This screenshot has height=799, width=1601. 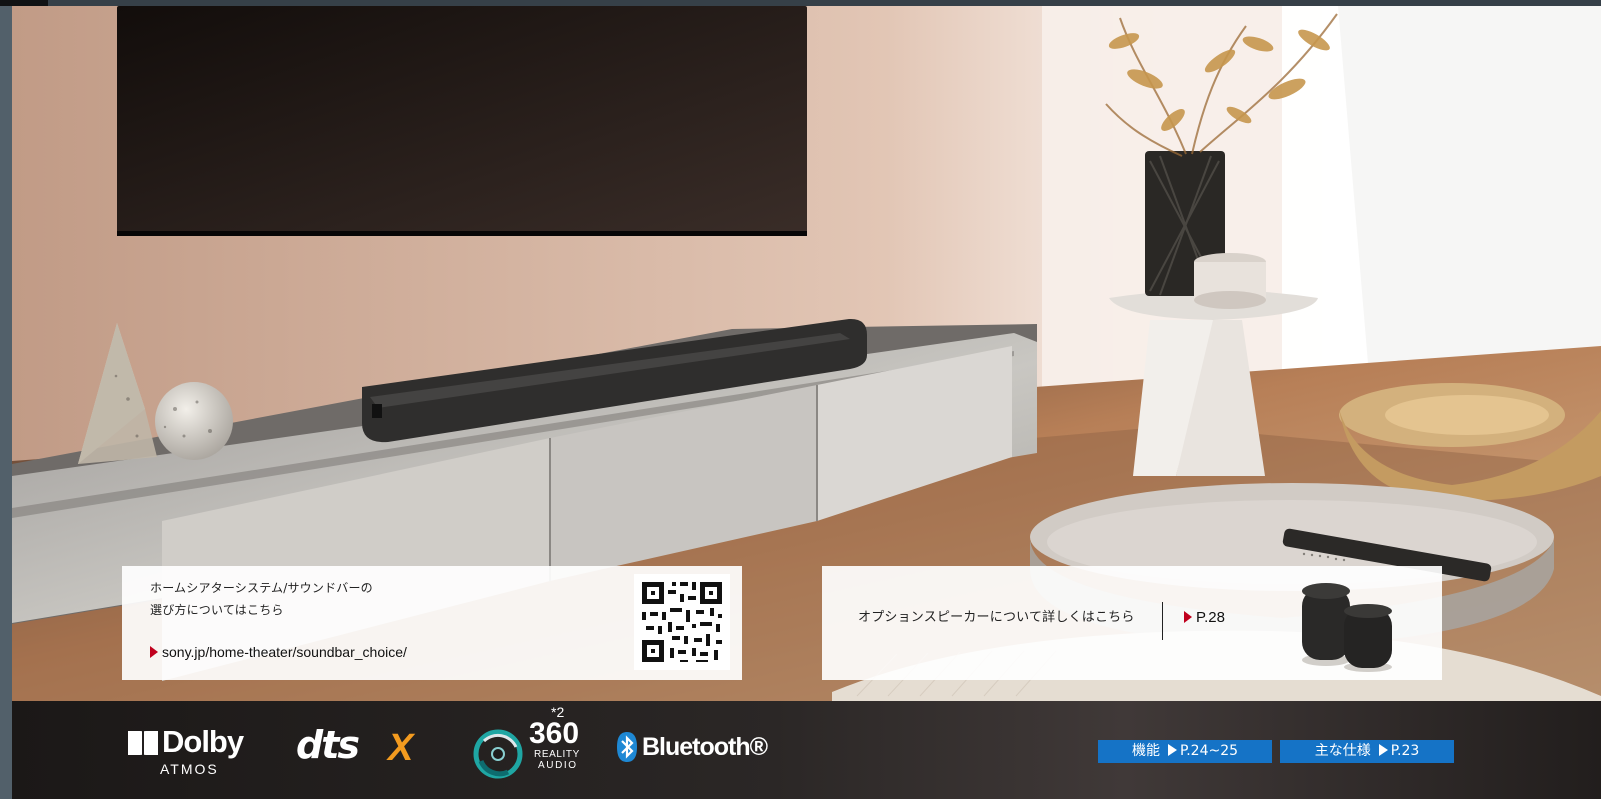 What do you see at coordinates (558, 765) in the screenshot?
I see `audio-text: AUDIO` at bounding box center [558, 765].